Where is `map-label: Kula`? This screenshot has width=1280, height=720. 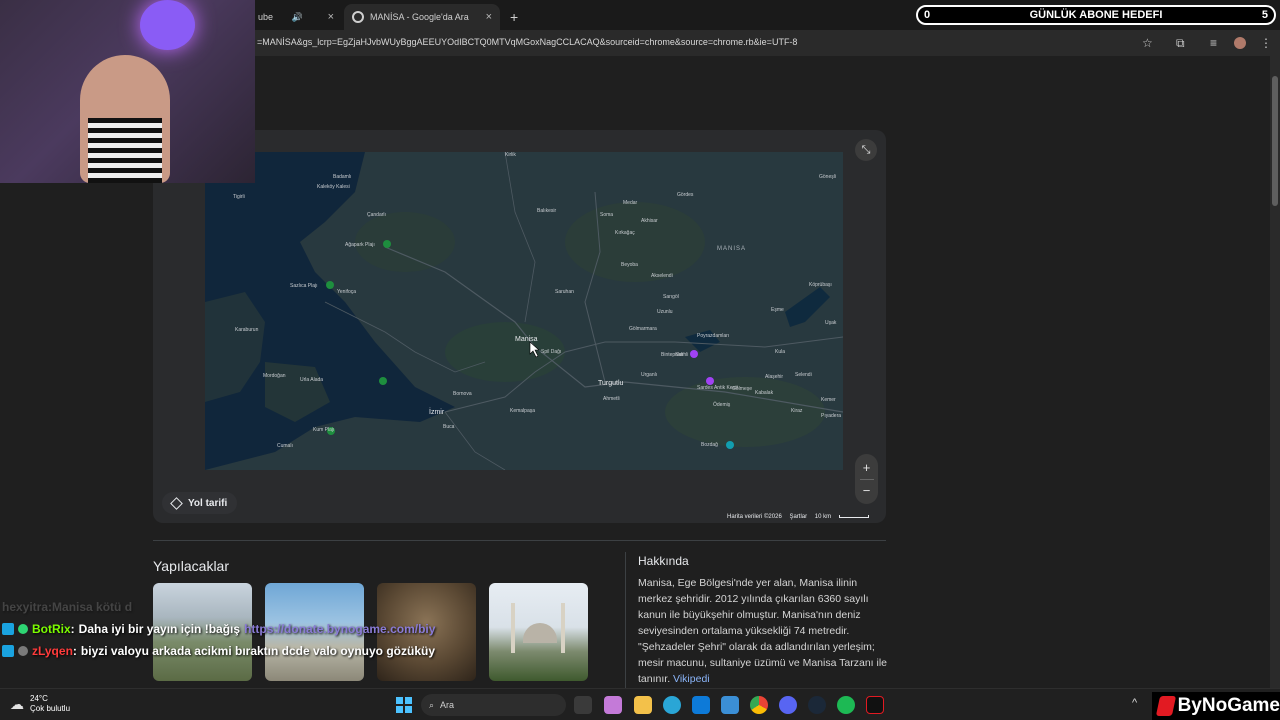 map-label: Kula is located at coordinates (780, 352).